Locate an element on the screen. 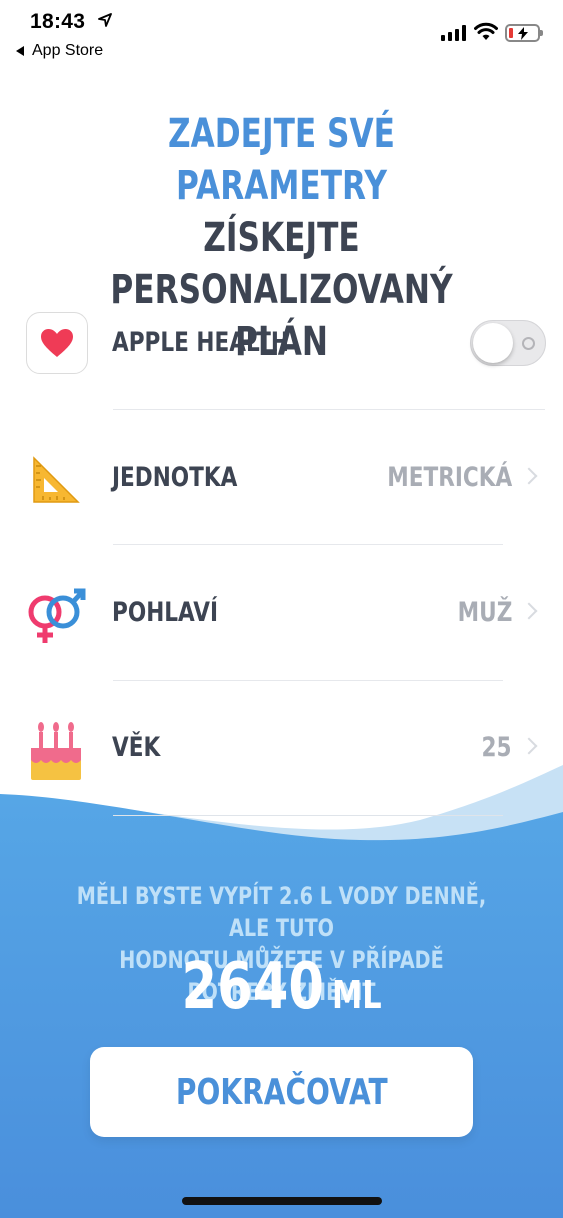 The width and height of the screenshot is (563, 1218). signal-icon is located at coordinates (453, 33).